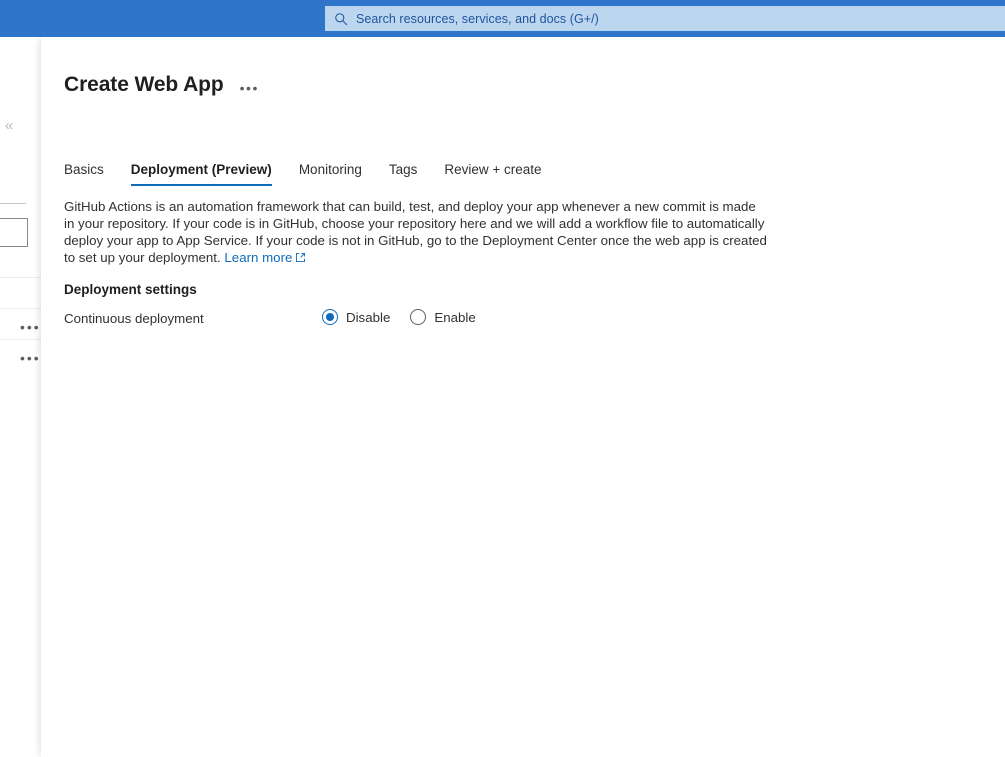 The width and height of the screenshot is (1005, 757). Describe the element at coordinates (22, 397) in the screenshot. I see `background-blade-strip: « ••• •••` at that location.